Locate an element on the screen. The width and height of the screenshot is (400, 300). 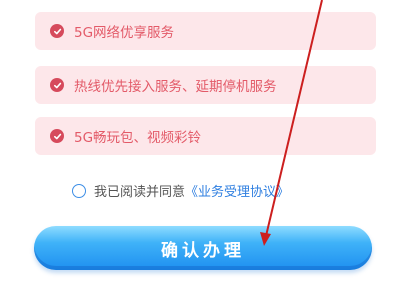
agreement-radio is located at coordinates (79, 190).